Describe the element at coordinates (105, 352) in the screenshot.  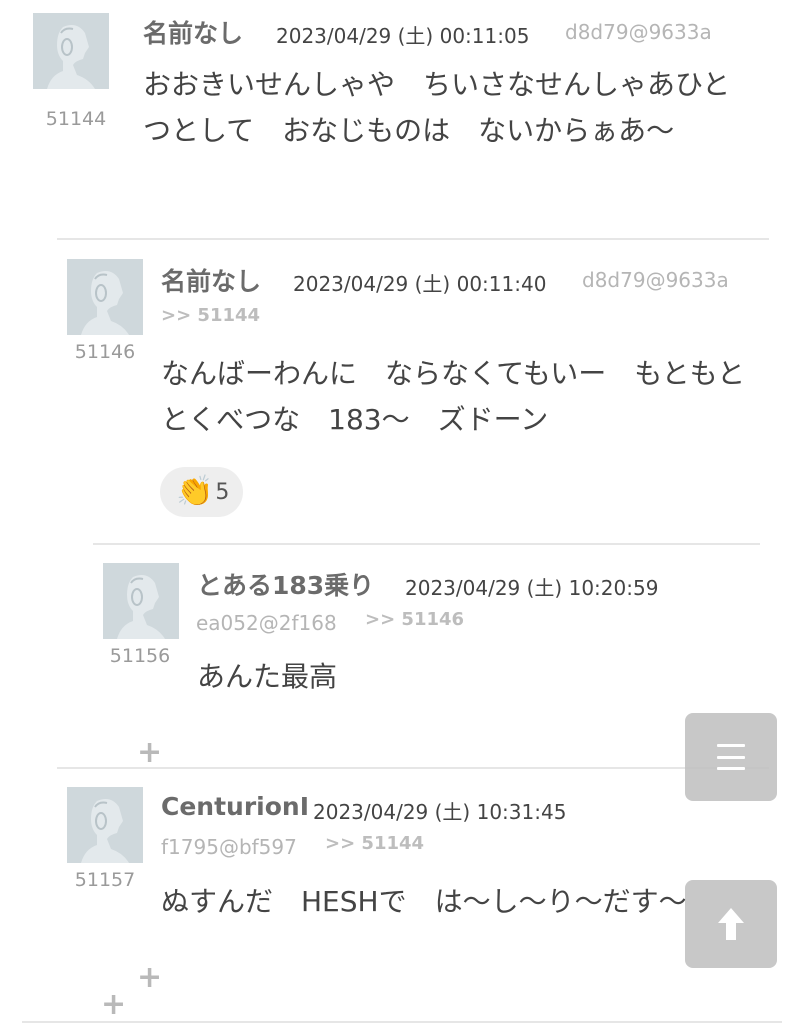
I see `post-number: 51146` at that location.